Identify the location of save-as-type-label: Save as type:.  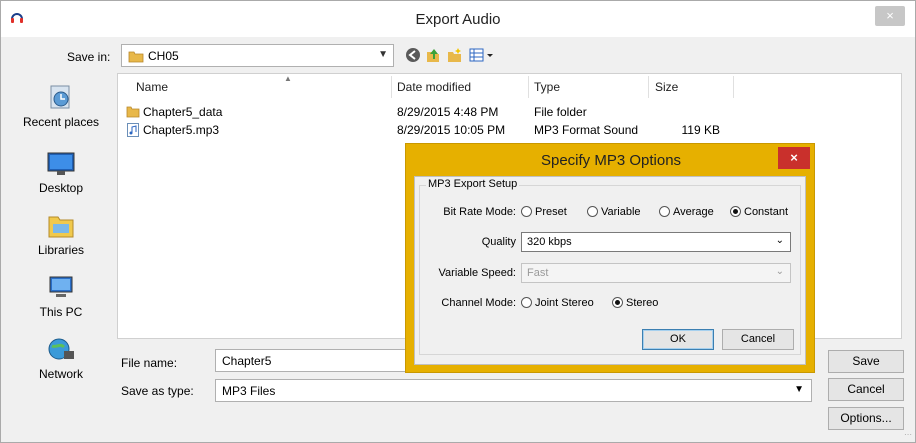
(157, 391).